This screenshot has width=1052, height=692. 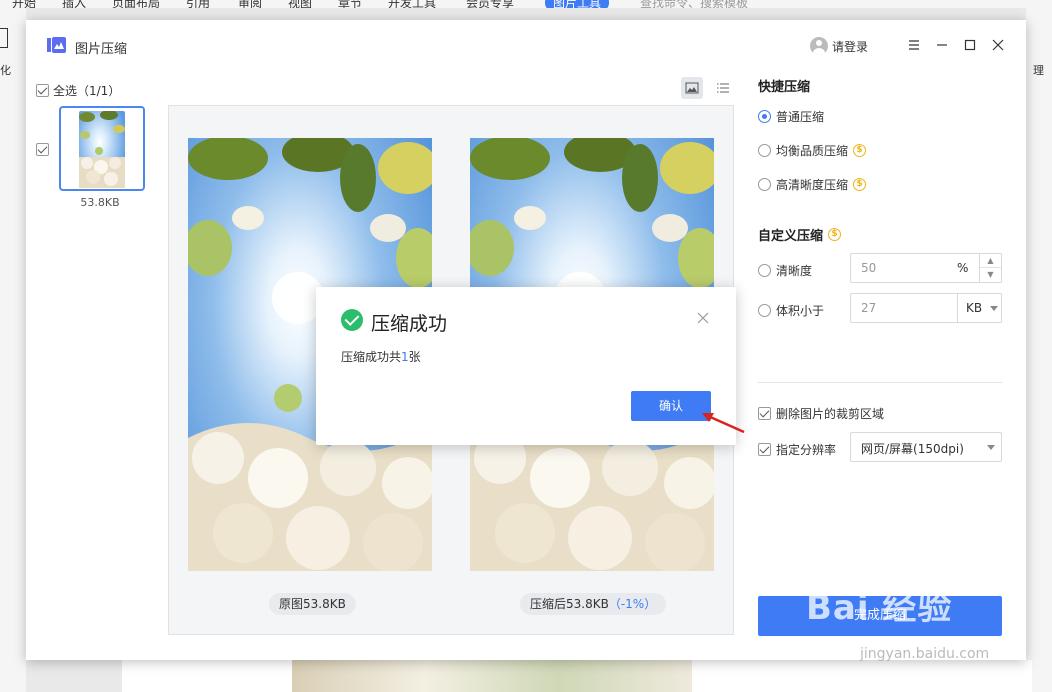 What do you see at coordinates (869, 308) in the screenshot?
I see `size-value: 27` at bounding box center [869, 308].